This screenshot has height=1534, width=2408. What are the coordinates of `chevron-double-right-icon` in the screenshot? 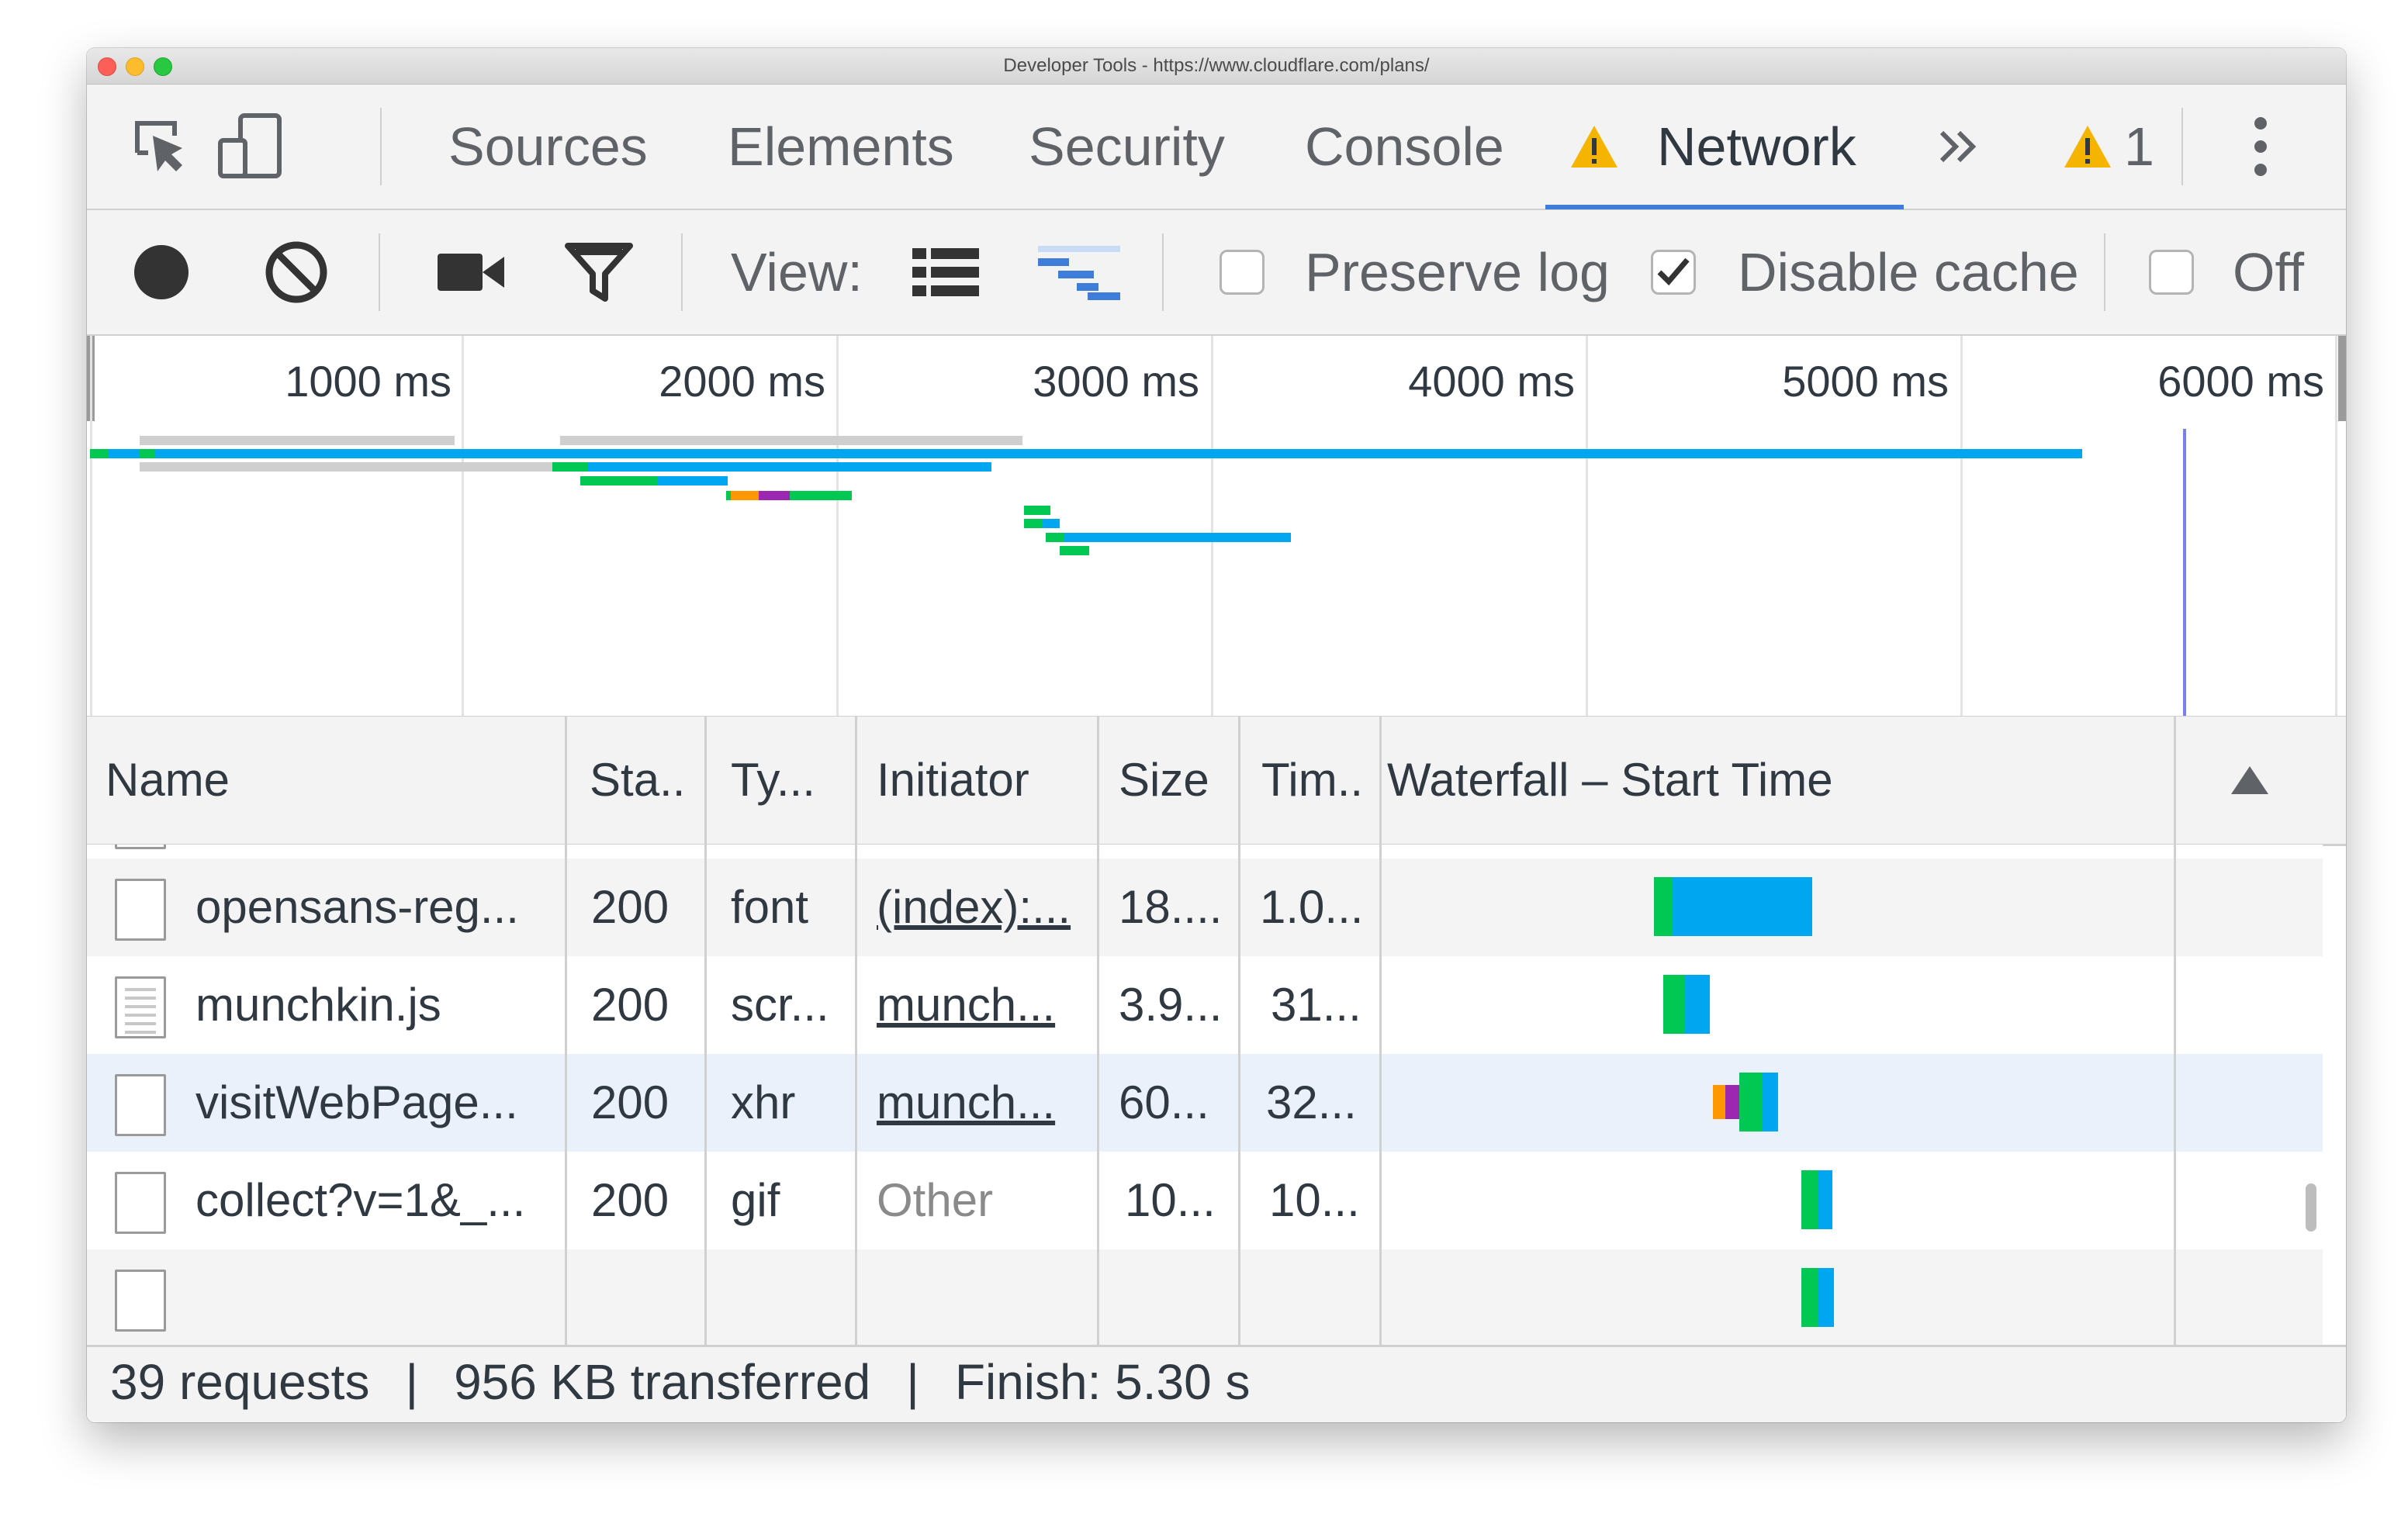 It's located at (1959, 147).